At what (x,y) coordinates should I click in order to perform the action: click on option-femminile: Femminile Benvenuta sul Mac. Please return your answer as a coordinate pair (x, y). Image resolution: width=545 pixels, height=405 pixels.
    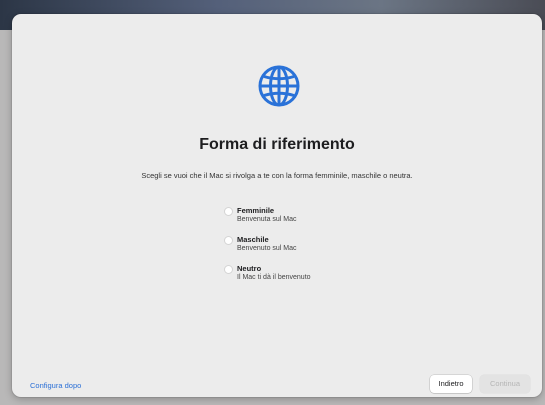
    Looking at the image, I should click on (304, 217).